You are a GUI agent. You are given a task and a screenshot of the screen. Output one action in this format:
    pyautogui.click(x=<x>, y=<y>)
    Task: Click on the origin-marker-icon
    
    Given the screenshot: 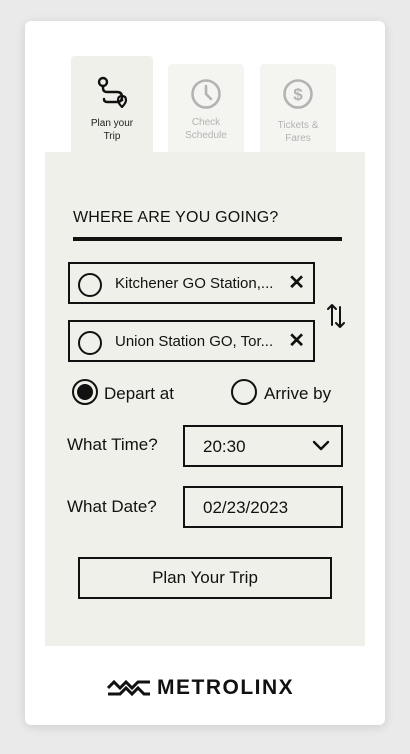 What is the action you would take?
    pyautogui.click(x=90, y=285)
    